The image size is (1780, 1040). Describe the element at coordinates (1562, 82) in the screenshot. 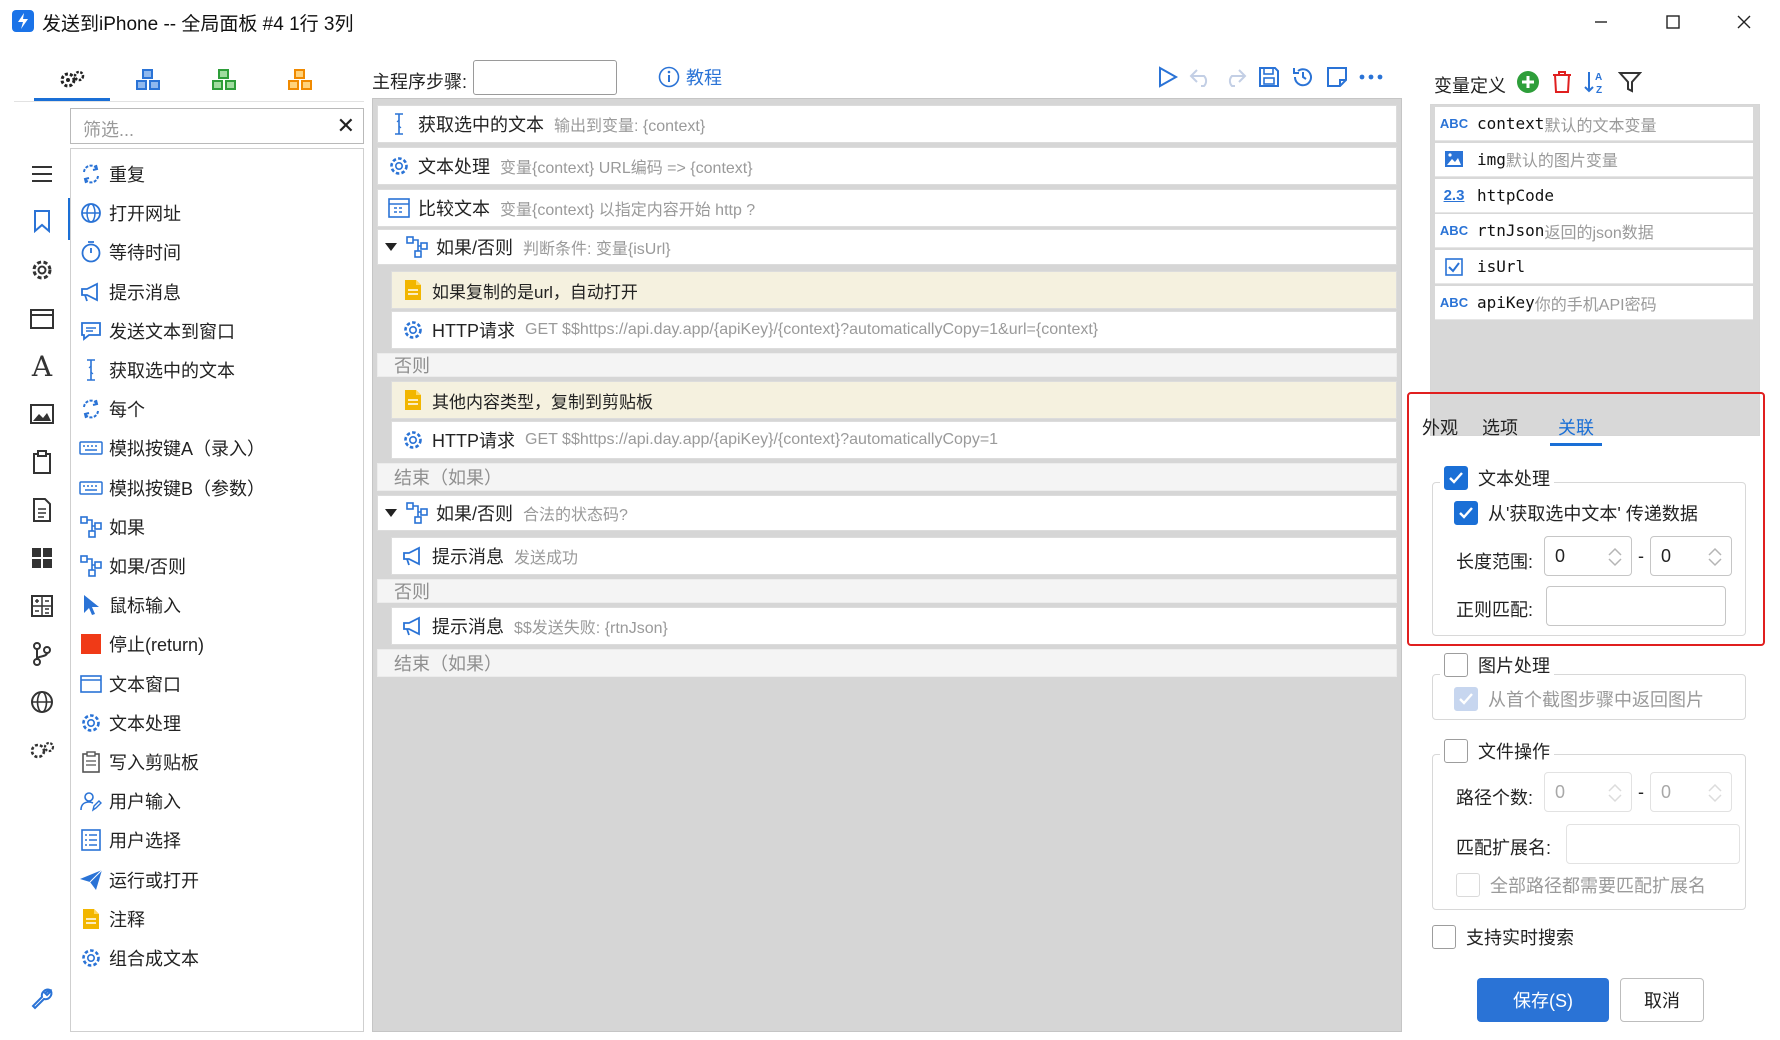

I see `delete-variable-button` at that location.